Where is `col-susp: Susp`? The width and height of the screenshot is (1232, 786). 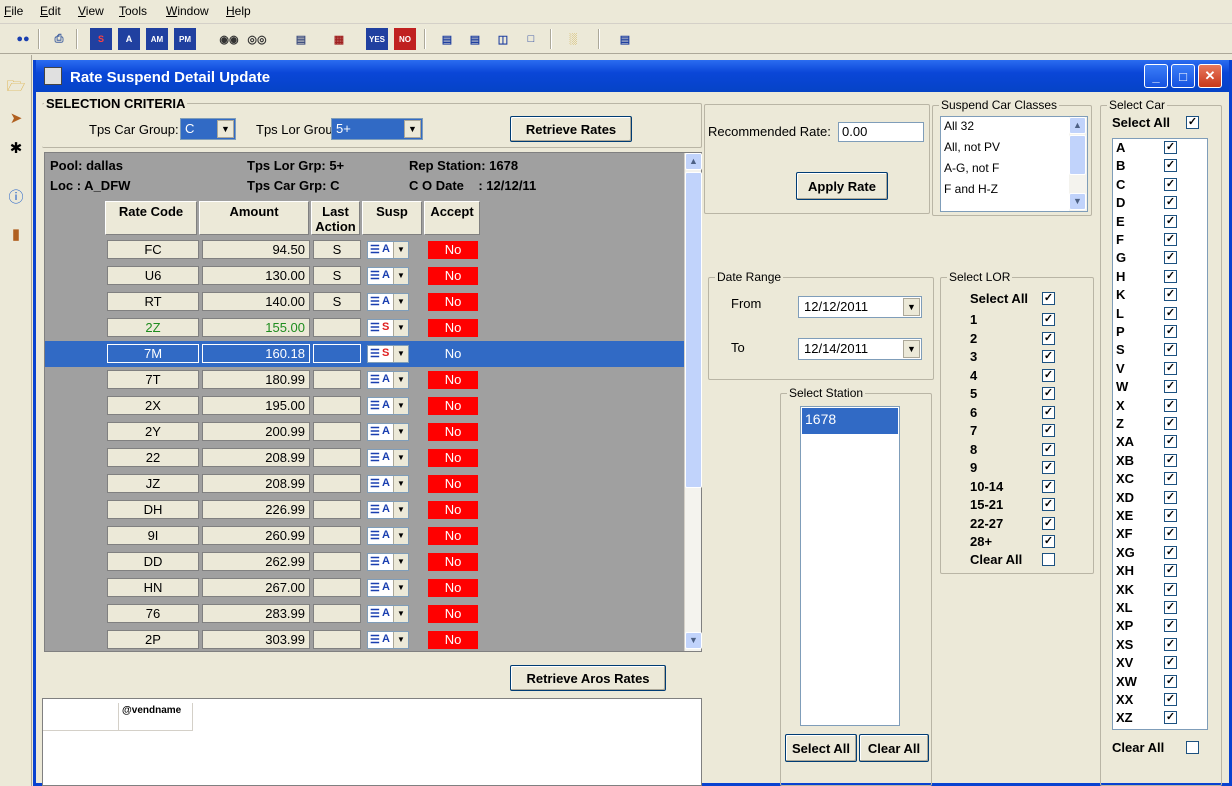 col-susp: Susp is located at coordinates (392, 218).